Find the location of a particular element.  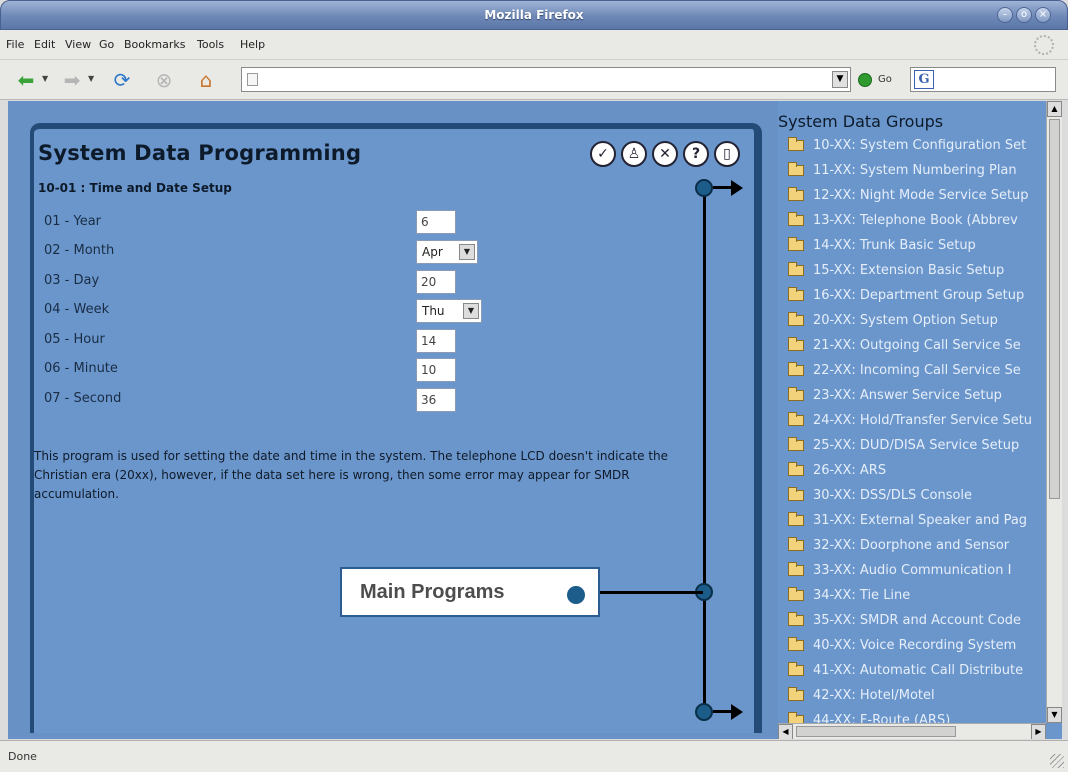

group-item: 31-XX: External Speaker and Pag is located at coordinates (915, 520).